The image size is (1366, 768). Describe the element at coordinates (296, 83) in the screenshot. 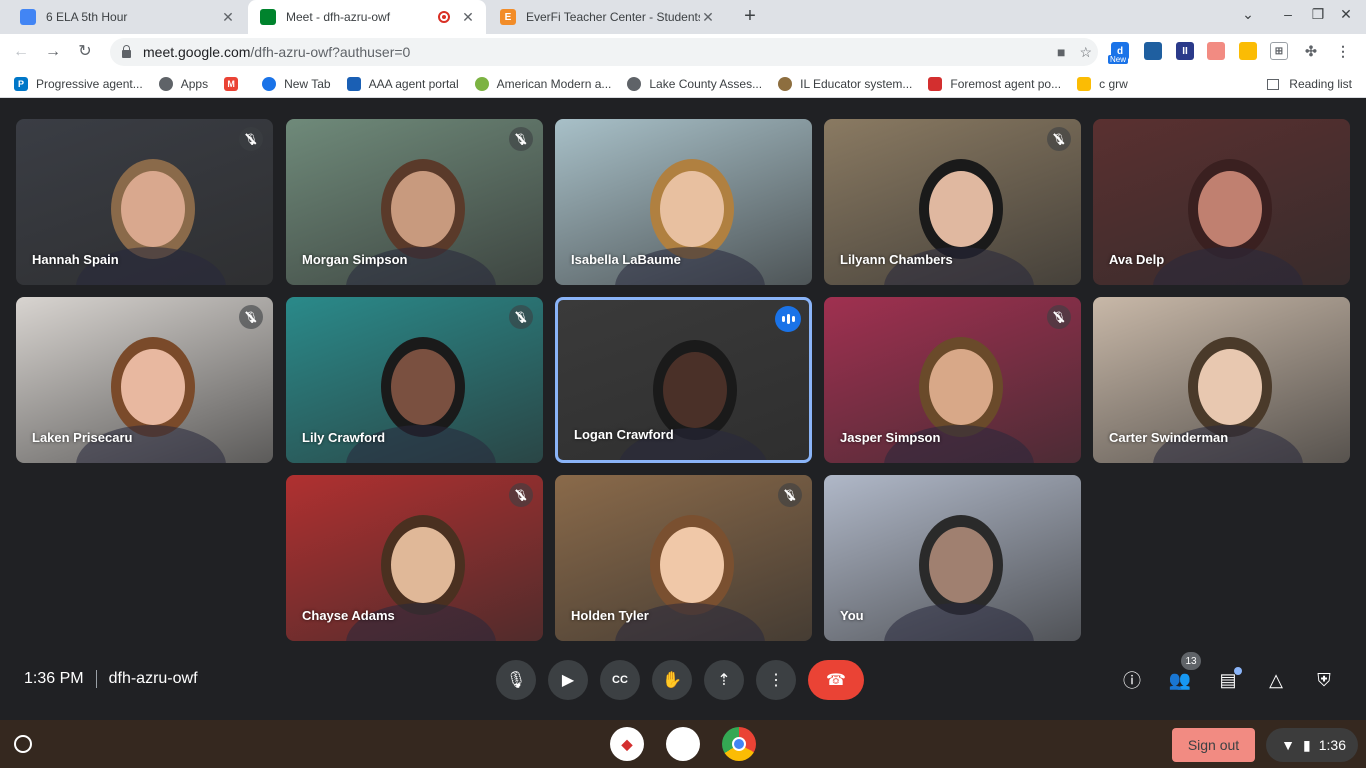

I see `bookmark-new-tab: New Tab` at that location.